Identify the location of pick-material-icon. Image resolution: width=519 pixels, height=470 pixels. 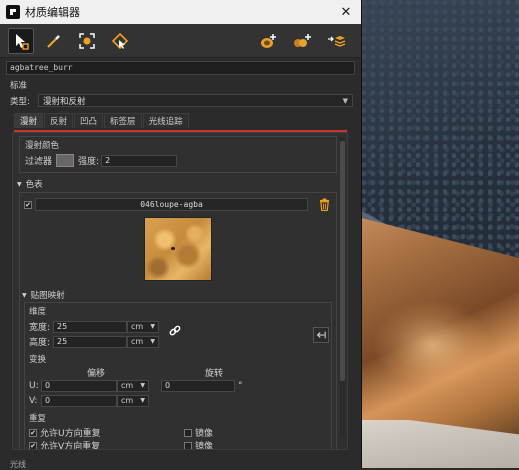
(120, 40).